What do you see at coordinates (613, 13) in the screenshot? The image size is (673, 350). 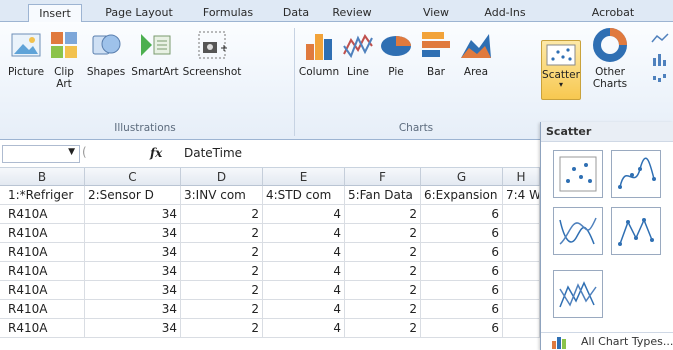 I see `tab-acrobat: Acrobat` at bounding box center [613, 13].